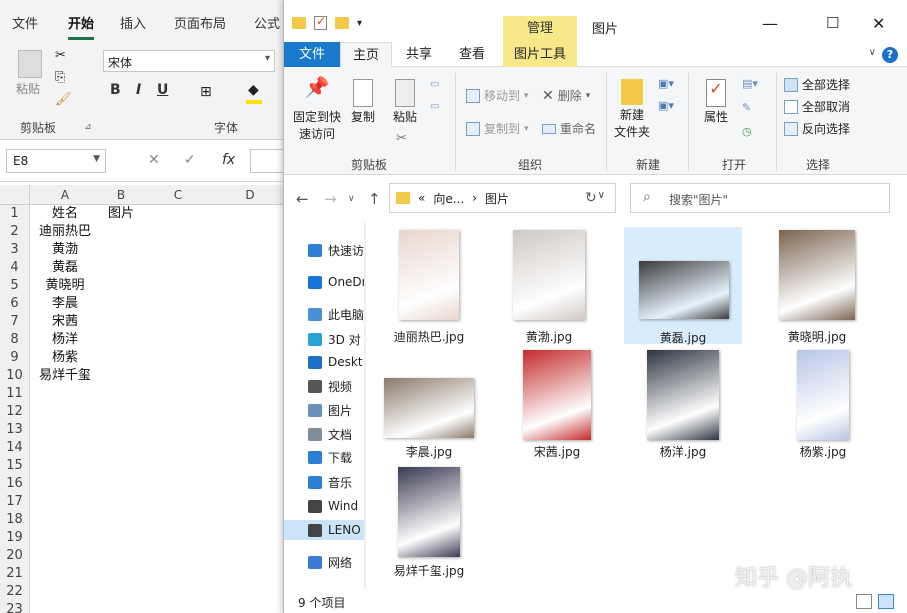  Describe the element at coordinates (330, 199) in the screenshot. I see `forward-arrow-icon: →` at that location.